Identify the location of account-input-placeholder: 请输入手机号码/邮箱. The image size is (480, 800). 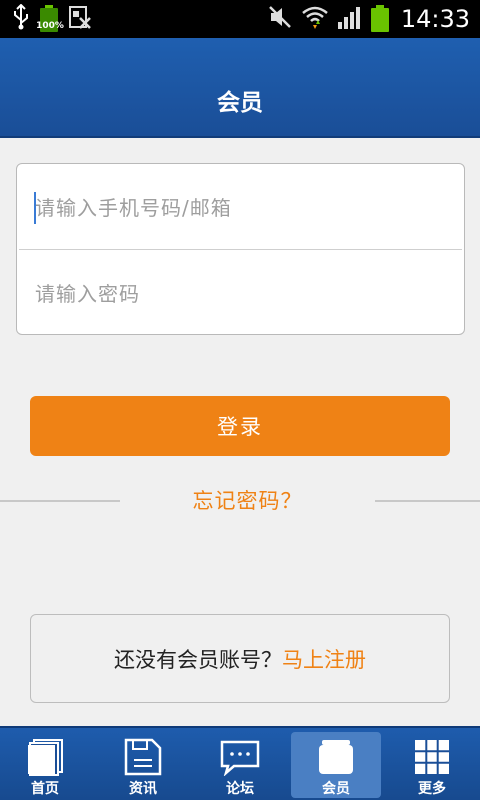
(133, 208).